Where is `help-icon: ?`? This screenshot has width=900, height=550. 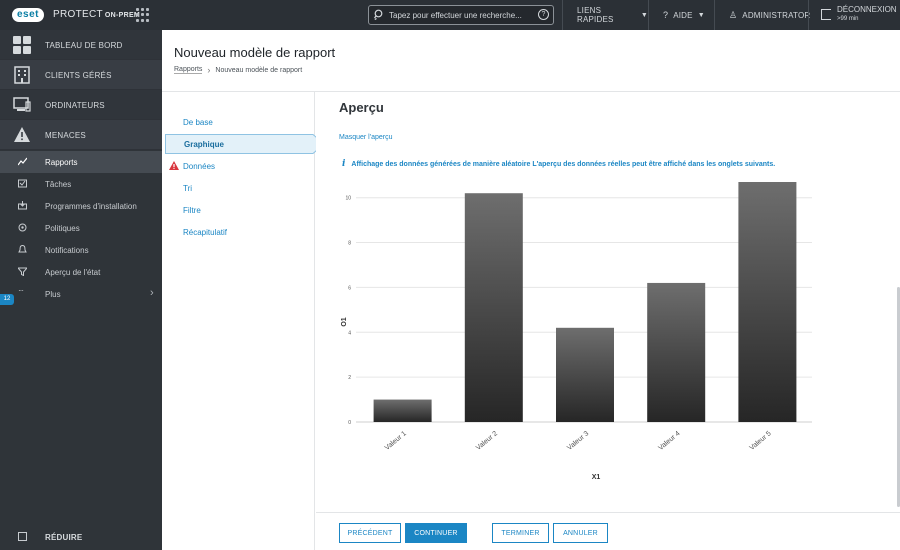 help-icon: ? is located at coordinates (666, 15).